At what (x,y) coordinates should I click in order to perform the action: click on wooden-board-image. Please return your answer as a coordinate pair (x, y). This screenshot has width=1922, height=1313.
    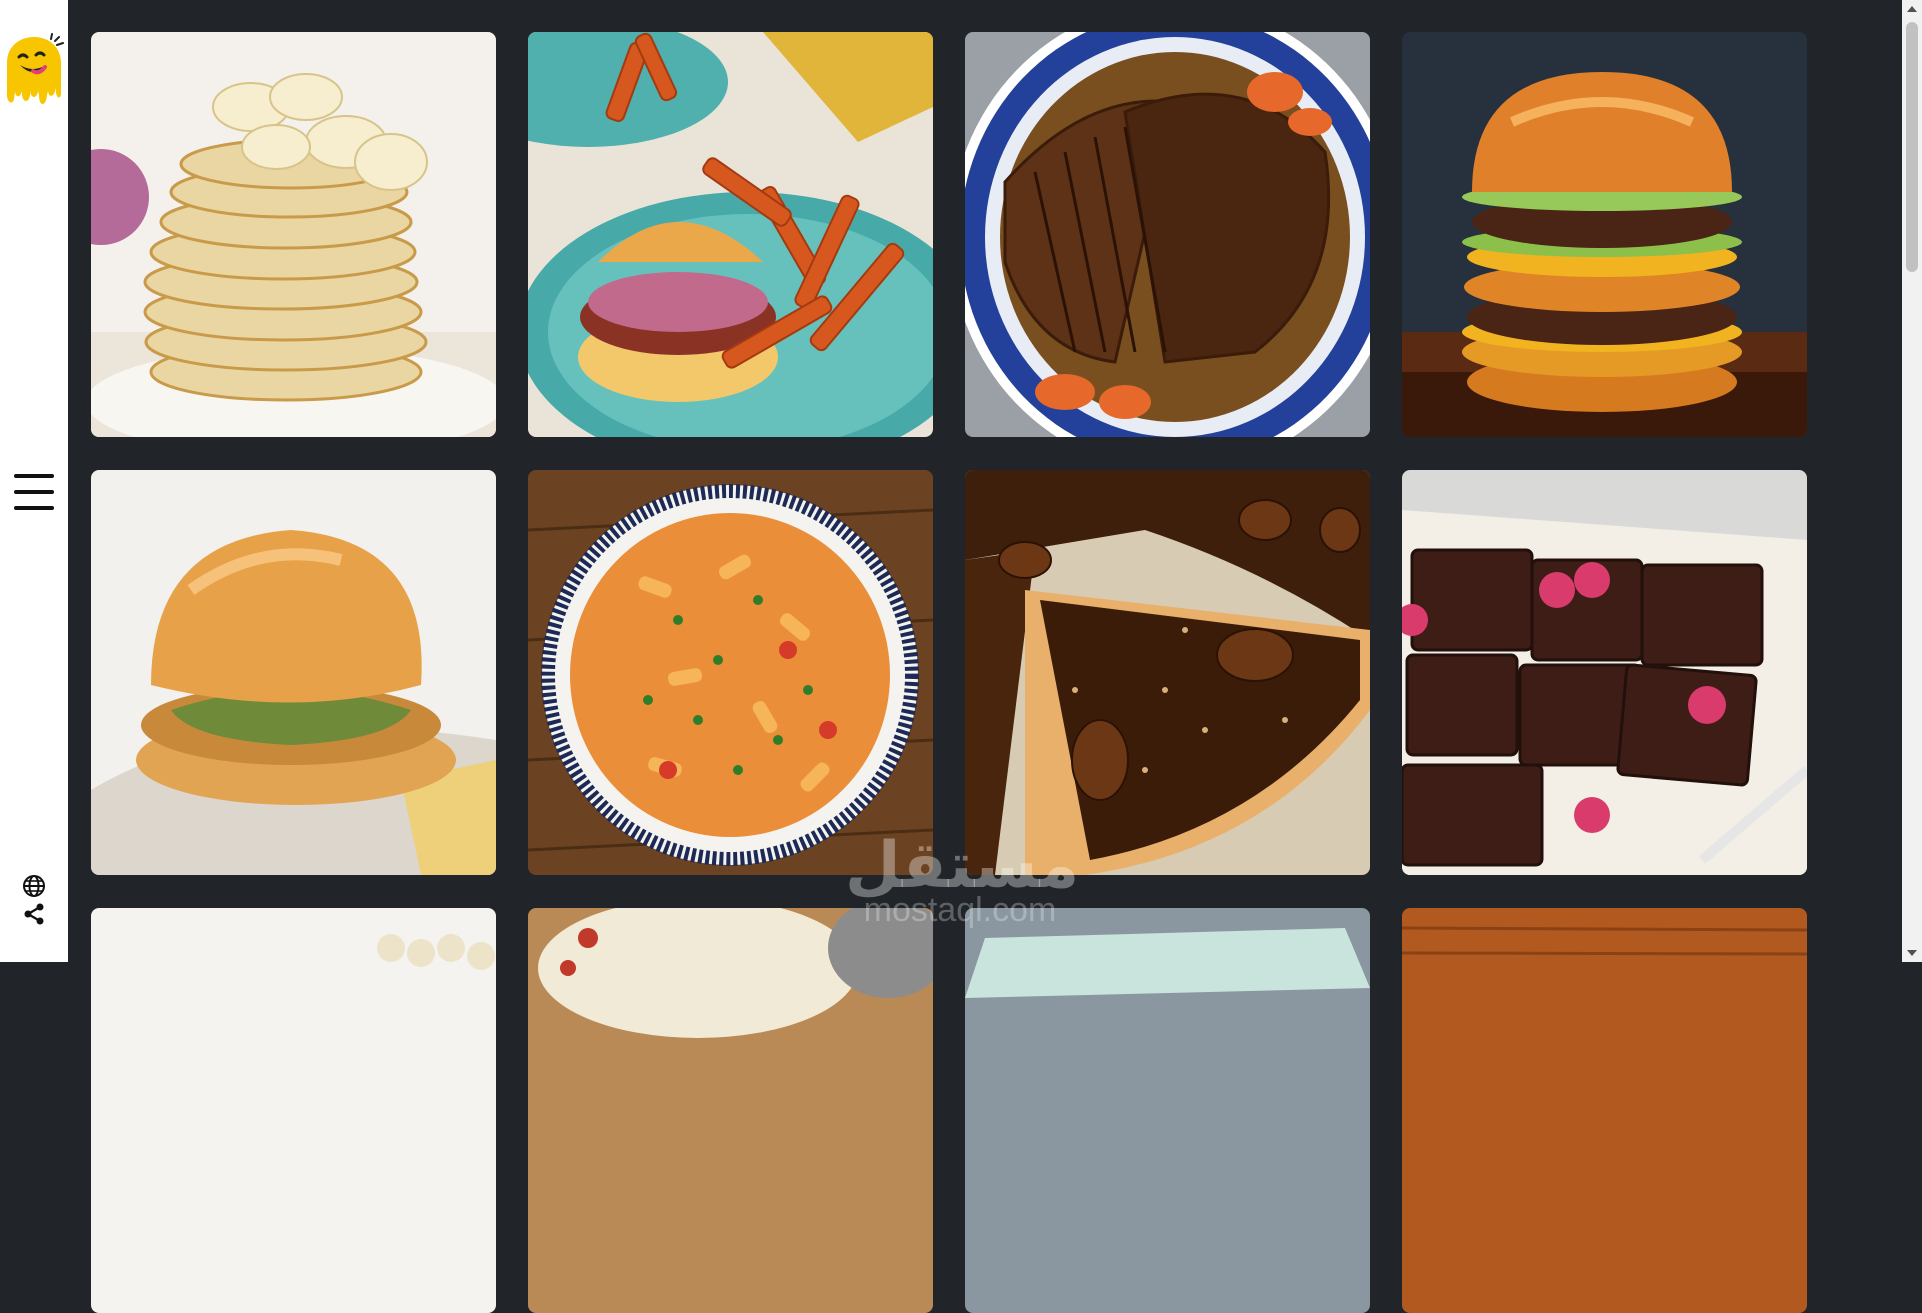
    Looking at the image, I should click on (1604, 1110).